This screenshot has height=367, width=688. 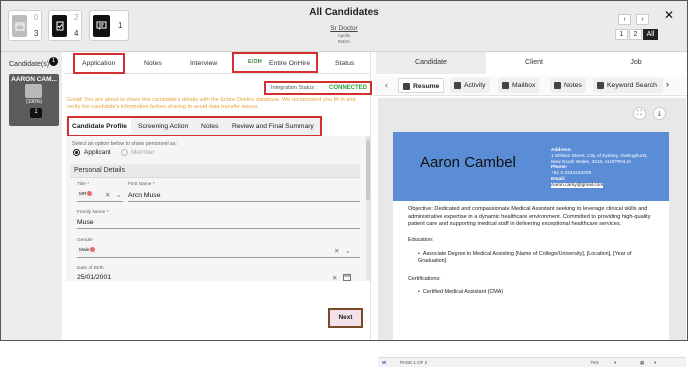 I want to click on fullscreen-icon: ⛶, so click(x=639, y=113).